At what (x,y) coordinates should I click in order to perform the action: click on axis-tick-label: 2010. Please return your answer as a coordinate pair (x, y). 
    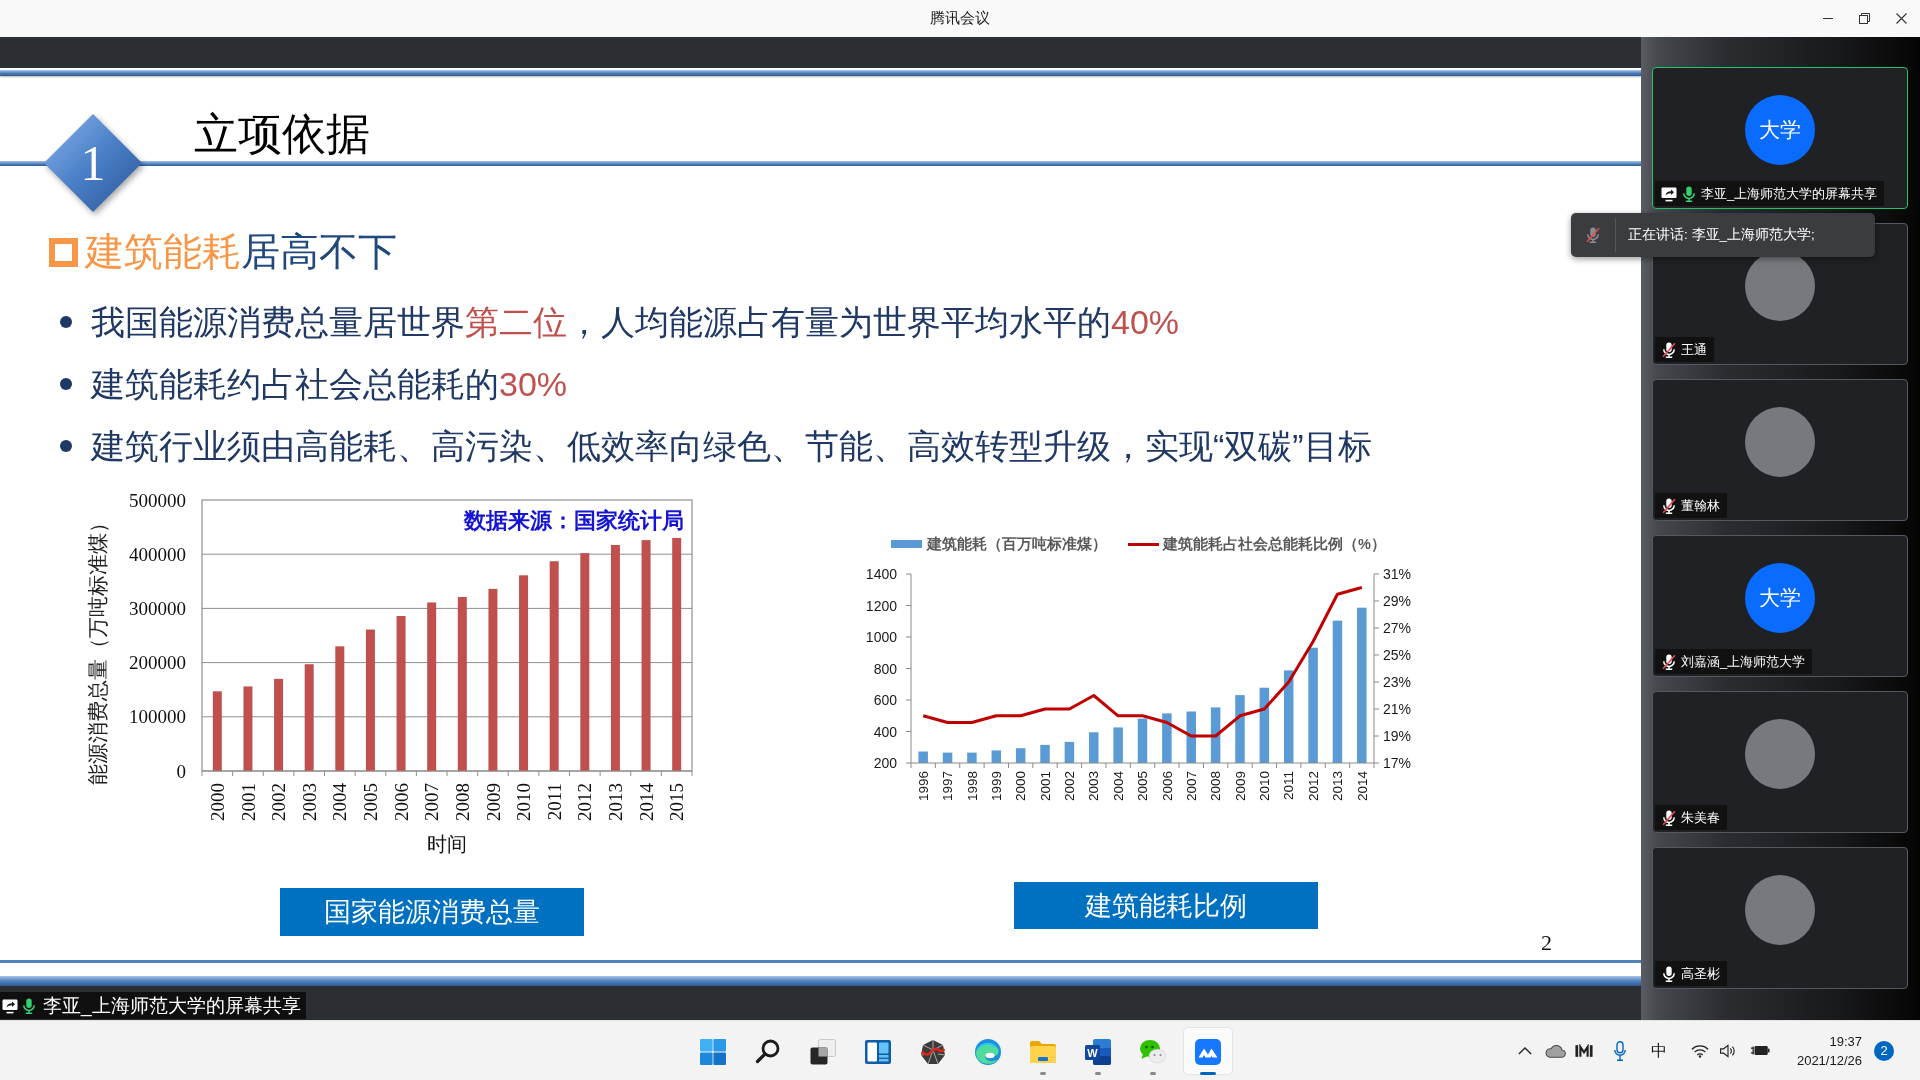
    Looking at the image, I should click on (1265, 786).